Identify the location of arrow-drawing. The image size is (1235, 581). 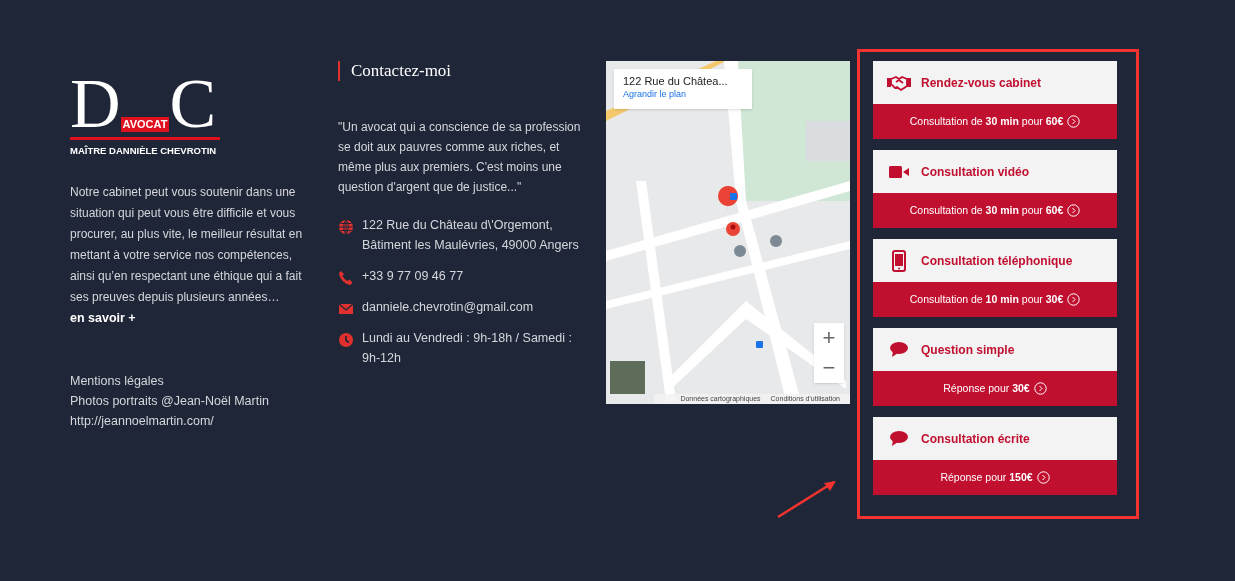
(807, 499).